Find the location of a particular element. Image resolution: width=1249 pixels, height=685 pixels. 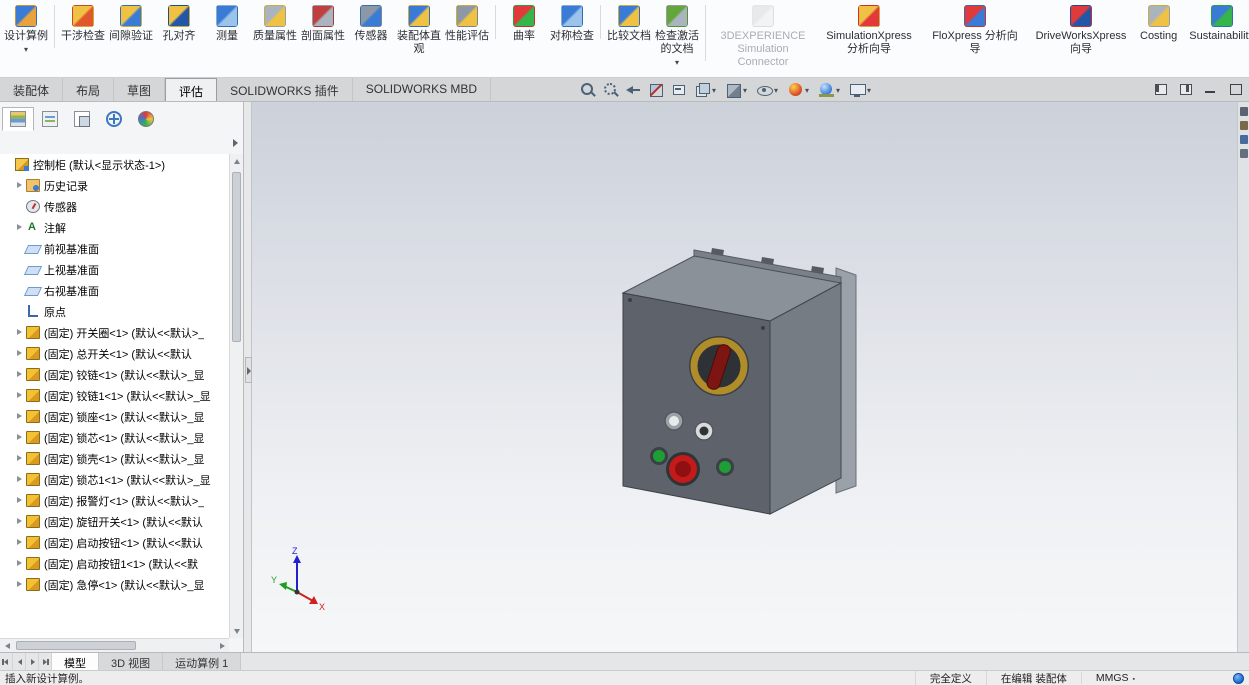

feature-tree-item: 控制柜 (默认<显示状态-1>) is located at coordinates (114, 164).